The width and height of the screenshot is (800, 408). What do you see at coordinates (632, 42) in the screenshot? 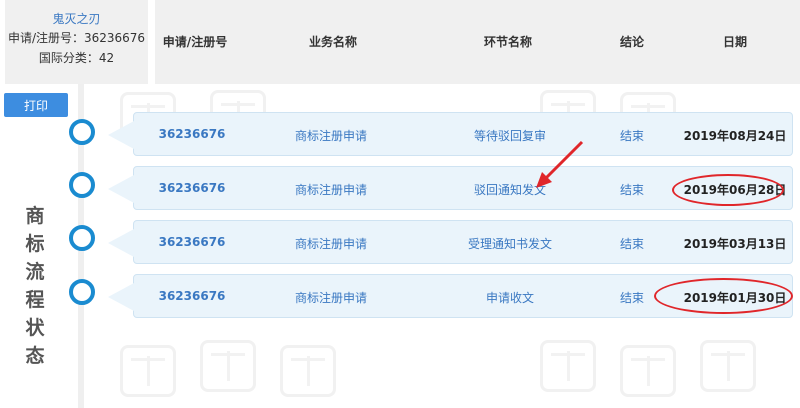
I see `column-header-result: 结论` at bounding box center [632, 42].